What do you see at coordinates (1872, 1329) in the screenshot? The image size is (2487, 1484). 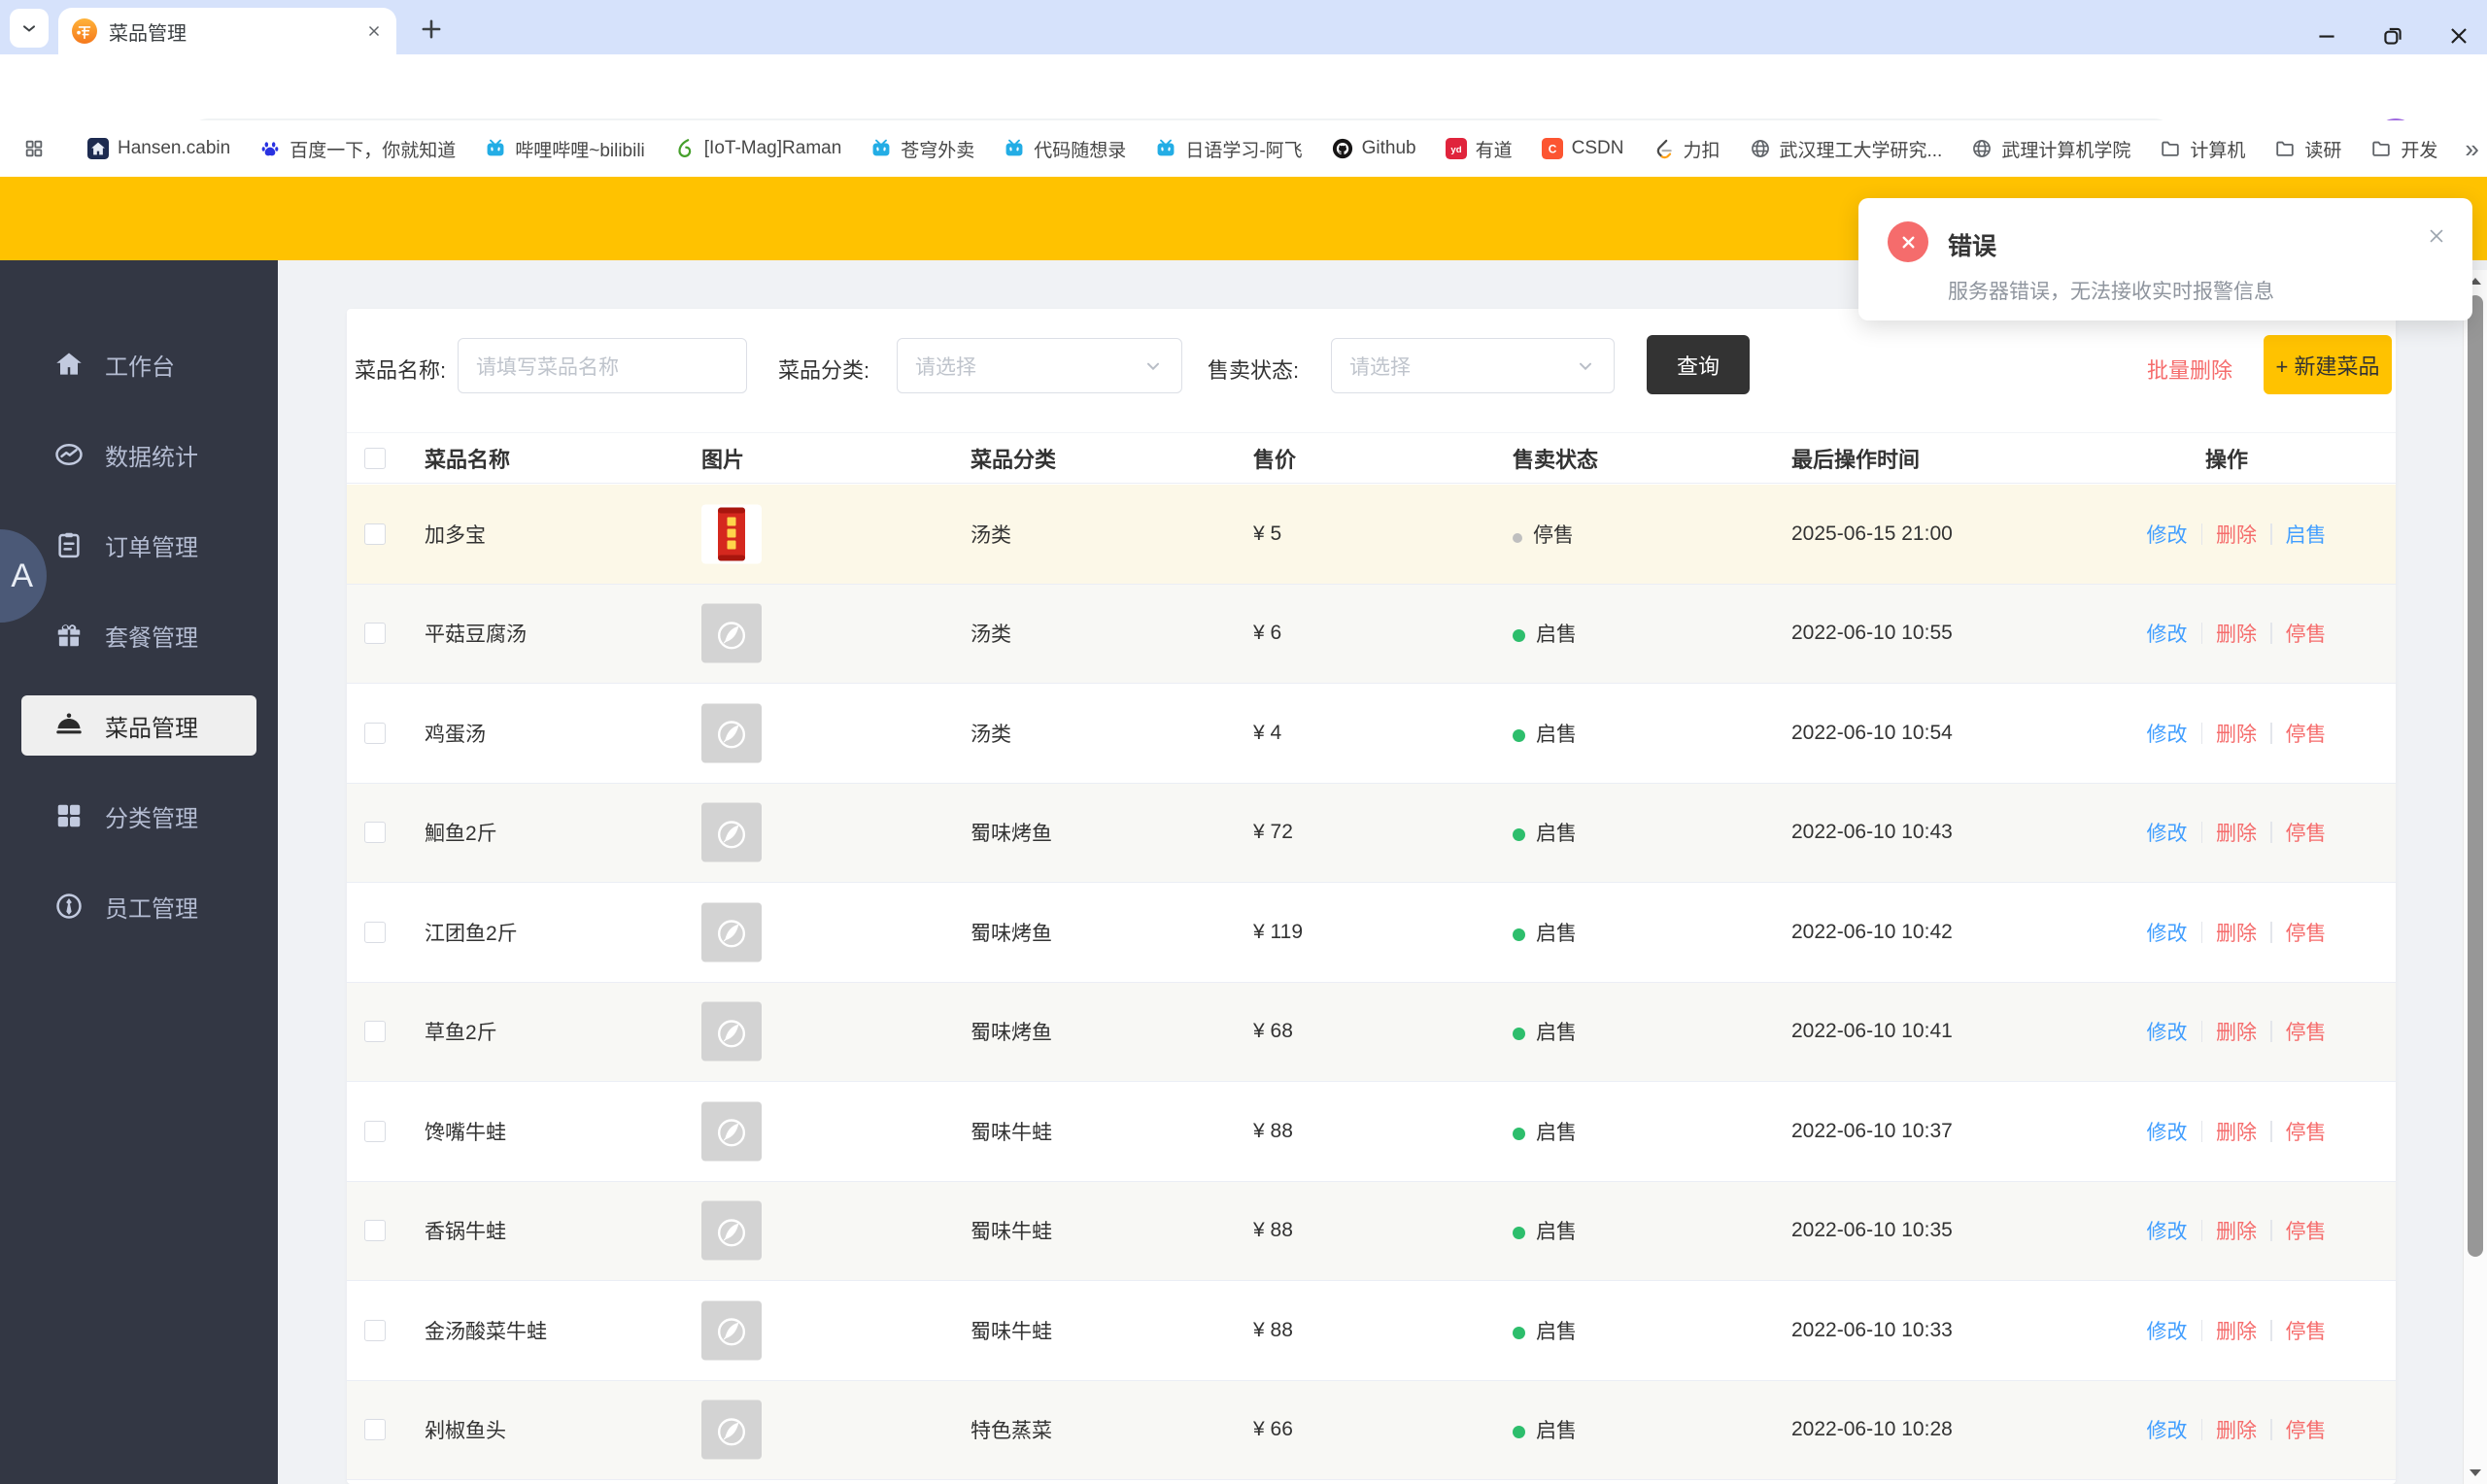 I see `last-updated-time: 2022-06-10 10:33` at bounding box center [1872, 1329].